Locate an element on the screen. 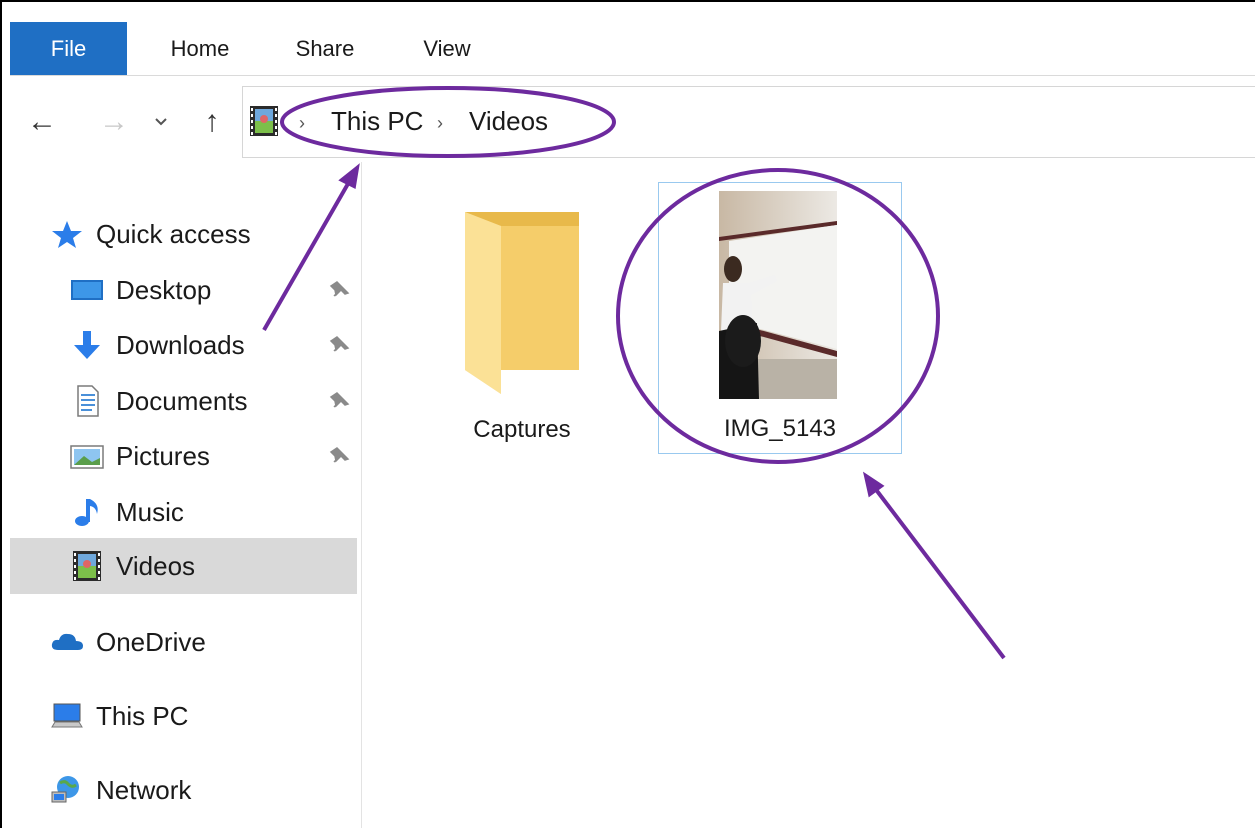 The width and height of the screenshot is (1255, 828). recent-locations-button is located at coordinates (161, 122).